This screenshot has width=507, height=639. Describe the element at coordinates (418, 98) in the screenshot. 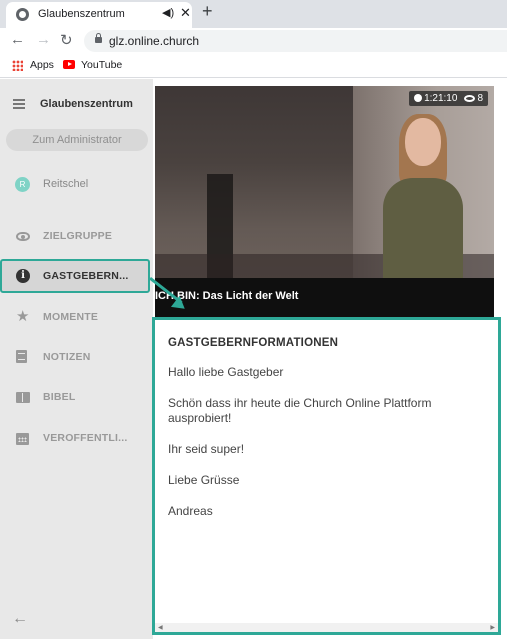

I see `clock-icon` at that location.